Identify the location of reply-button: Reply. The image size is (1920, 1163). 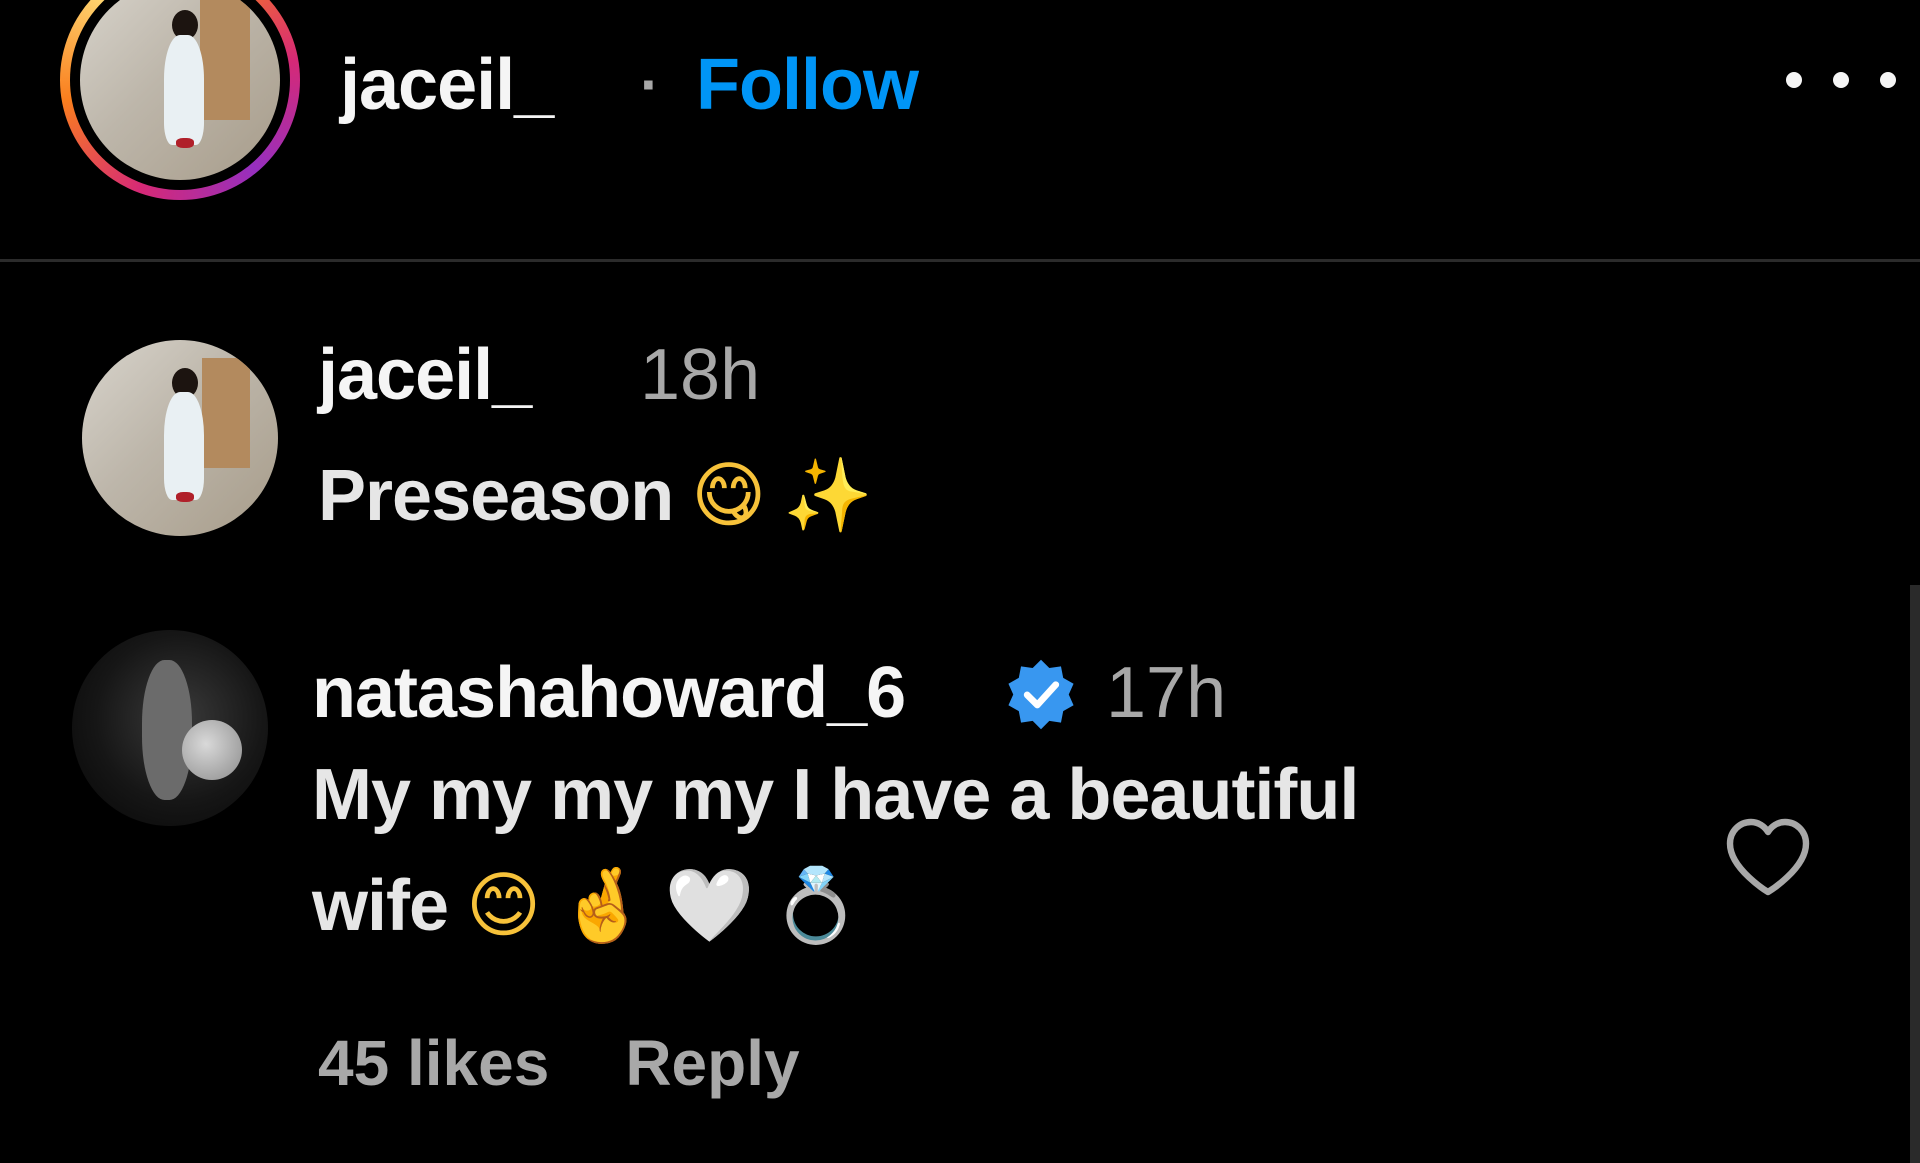
(712, 1063).